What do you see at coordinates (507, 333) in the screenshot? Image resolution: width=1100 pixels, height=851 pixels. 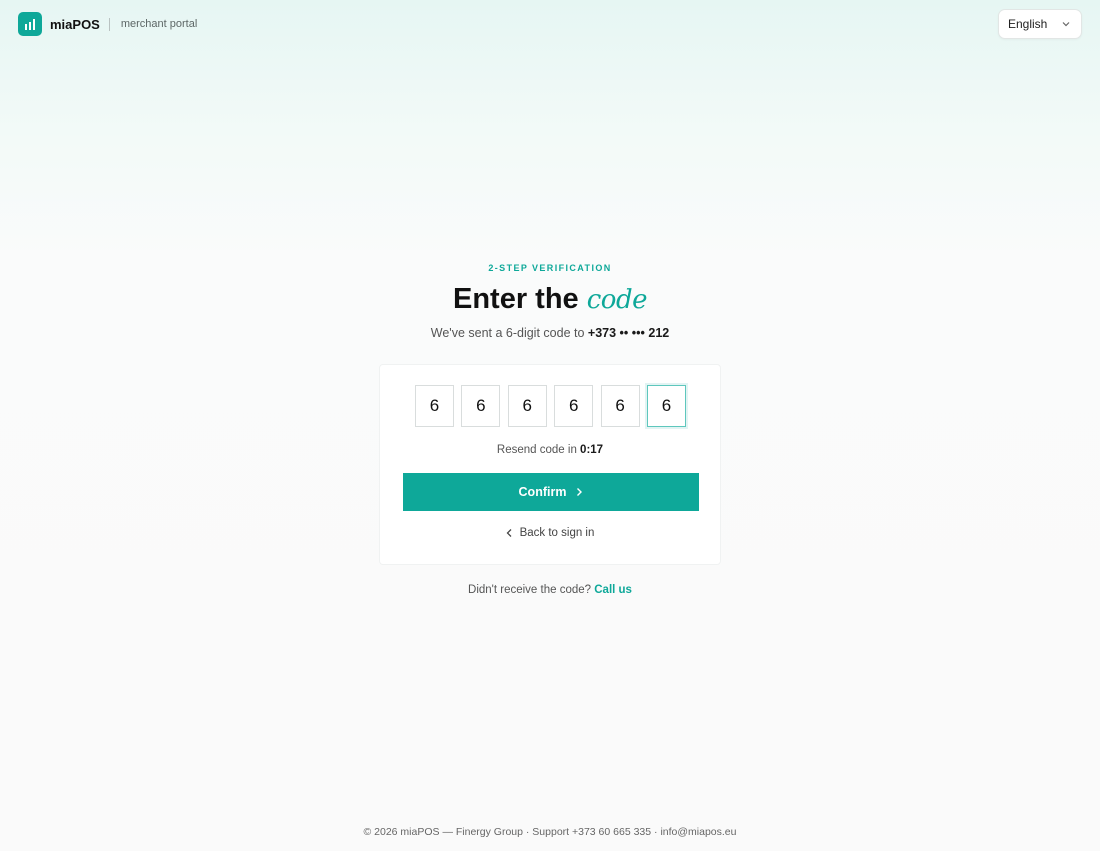 I see `subtitle-text: We've sent a 6-digit code to` at bounding box center [507, 333].